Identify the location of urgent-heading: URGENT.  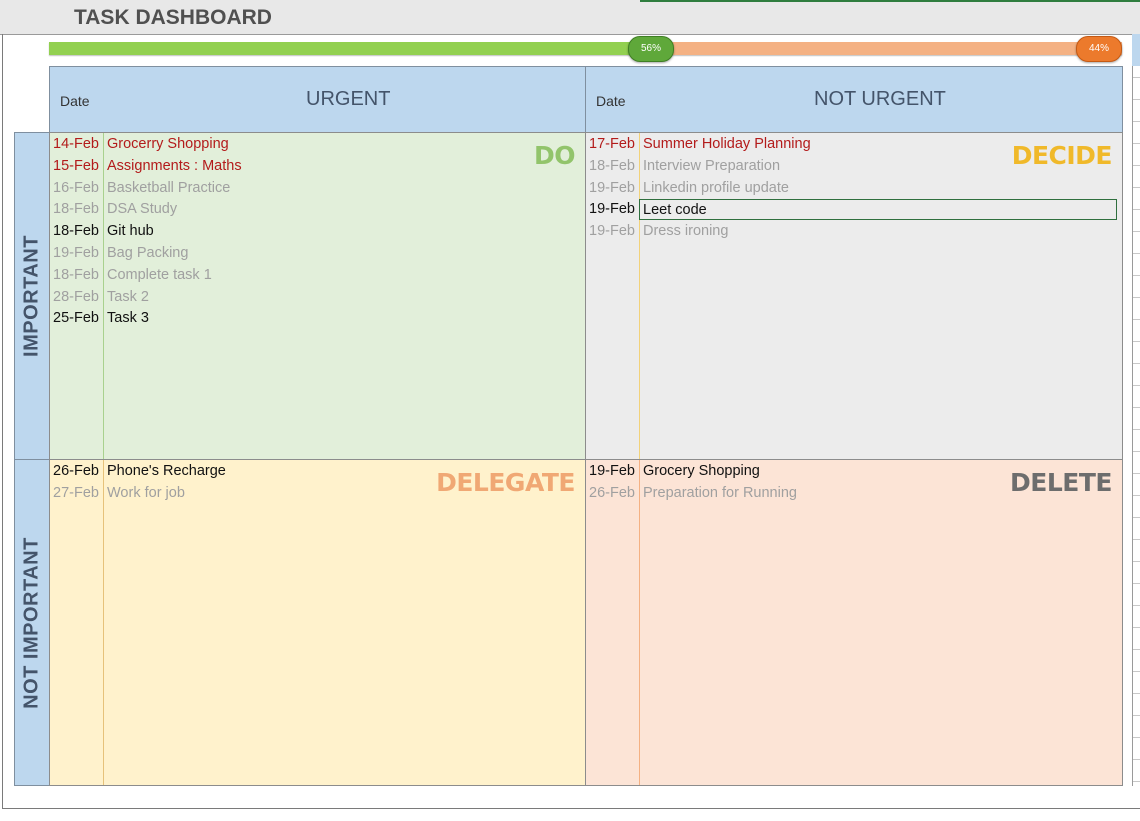
(348, 99).